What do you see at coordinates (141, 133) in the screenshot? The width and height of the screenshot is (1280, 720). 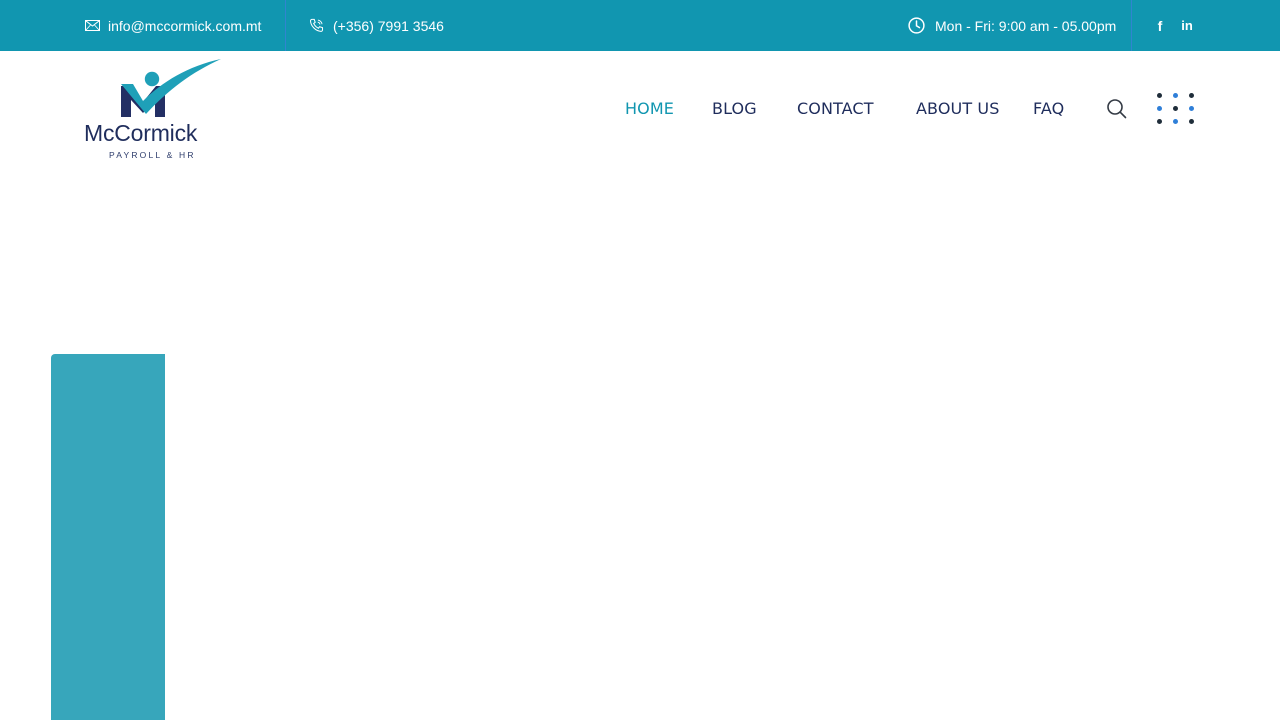 I see `logo-wordmark: McCormick` at bounding box center [141, 133].